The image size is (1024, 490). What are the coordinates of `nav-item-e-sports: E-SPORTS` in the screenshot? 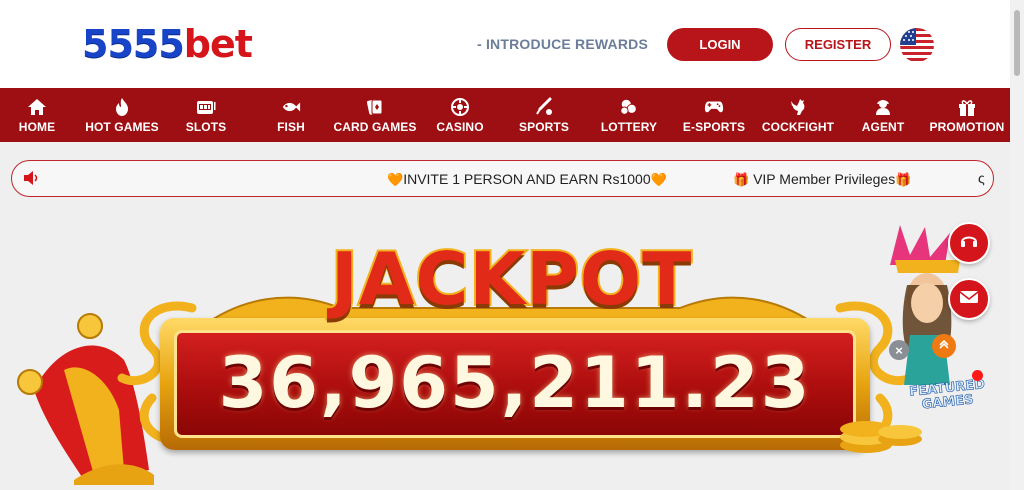 It's located at (714, 115).